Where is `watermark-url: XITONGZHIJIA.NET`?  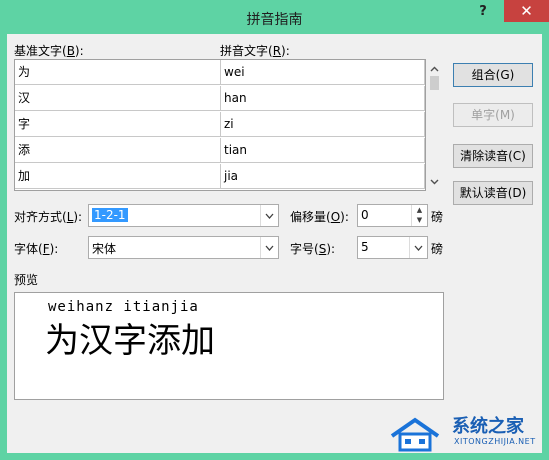 watermark-url: XITONGZHIJIA.NET is located at coordinates (495, 441).